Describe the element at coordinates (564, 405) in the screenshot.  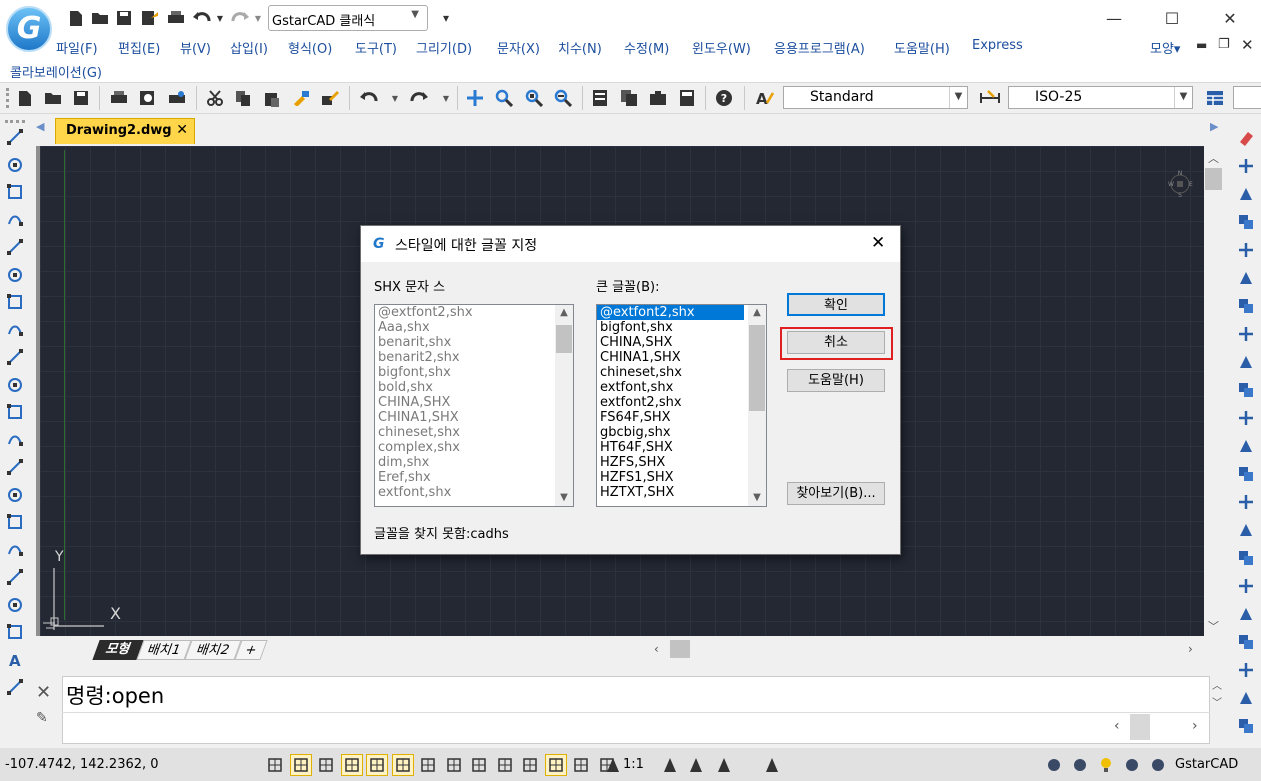
I see `shx-list-scrollbar: ▲ ▼` at that location.